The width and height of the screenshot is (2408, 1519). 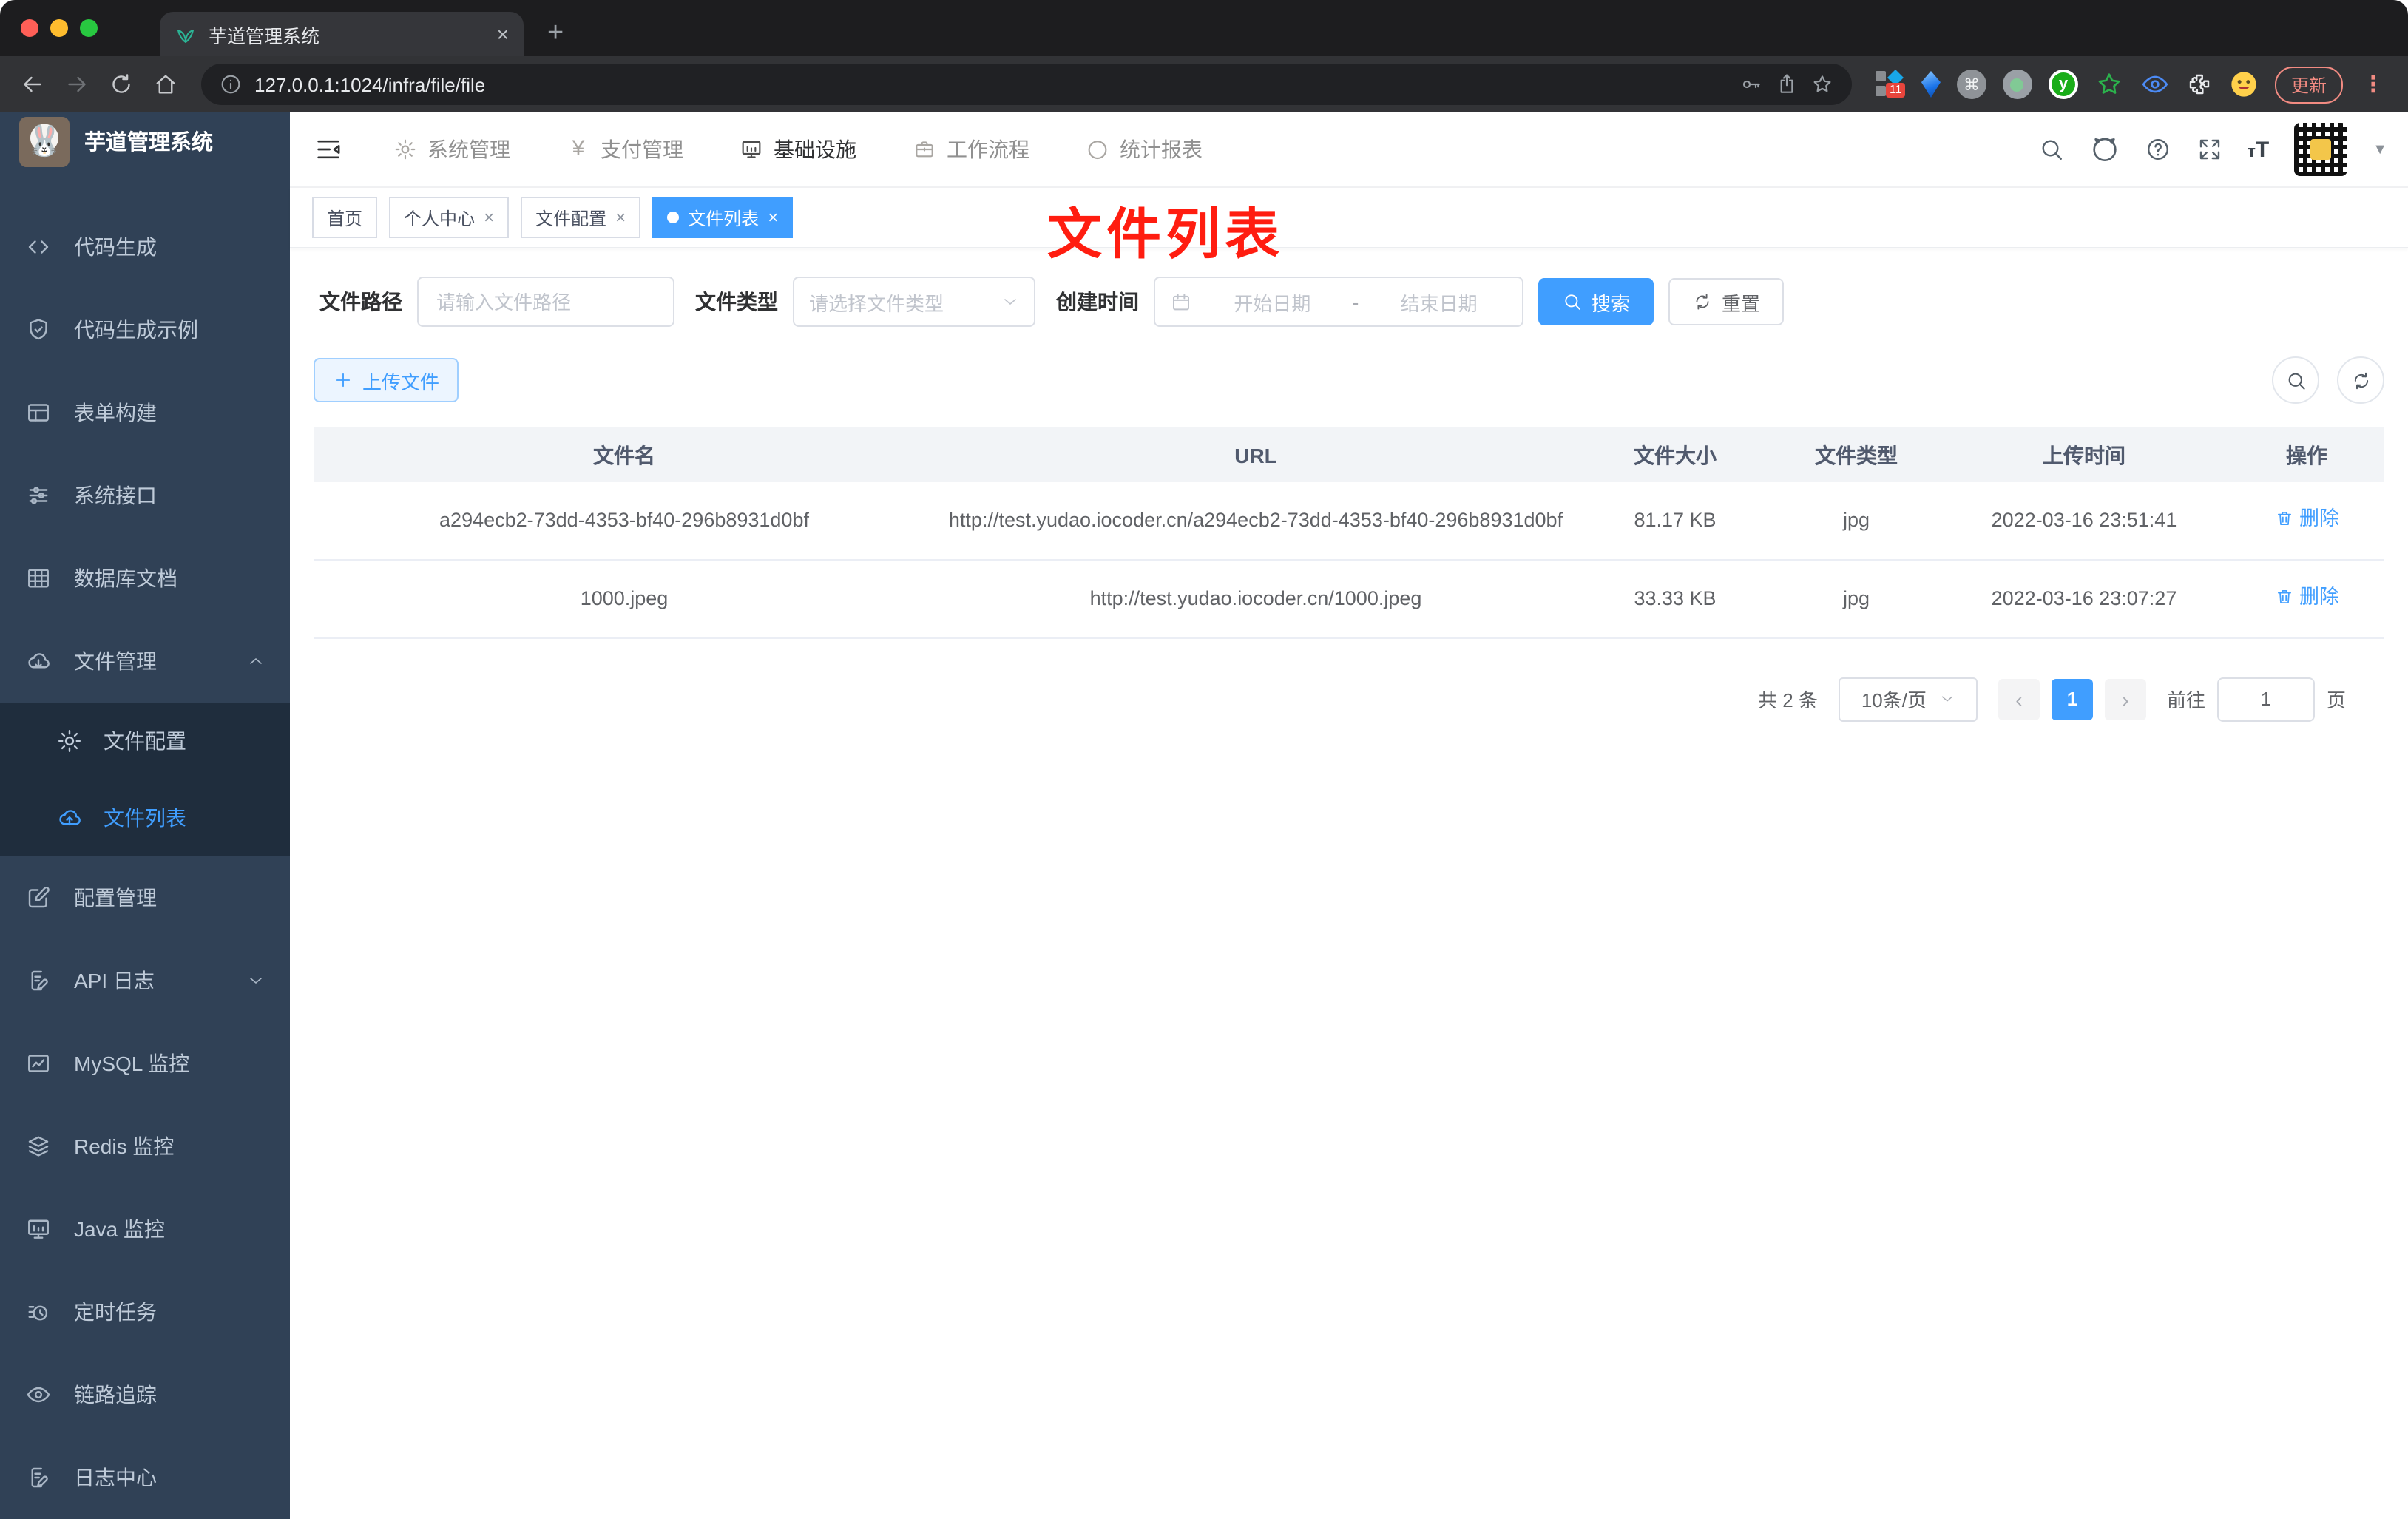 I want to click on sidebar-item-redis-monitor: Redis 监控, so click(x=145, y=1146).